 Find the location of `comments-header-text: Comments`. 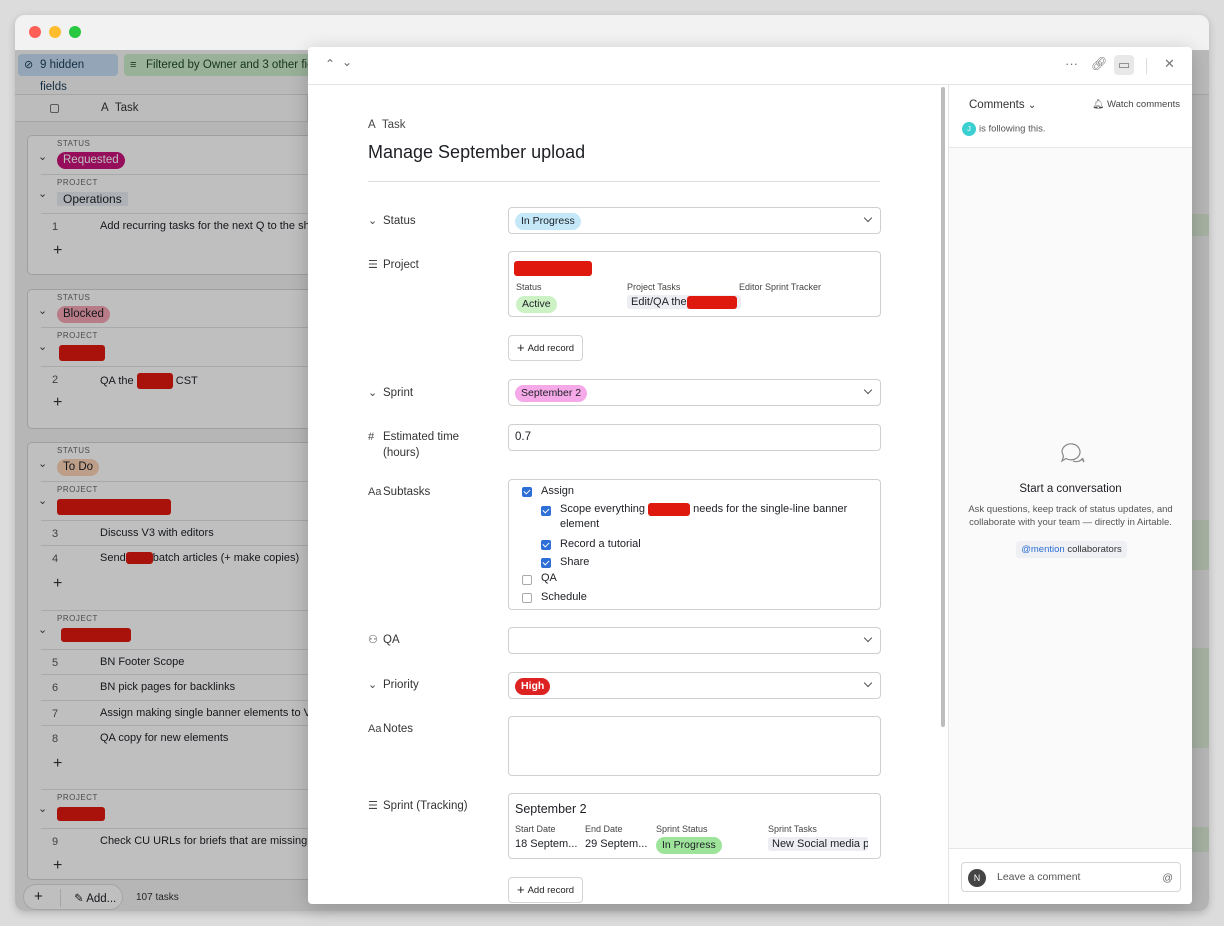

comments-header-text: Comments is located at coordinates (997, 105).